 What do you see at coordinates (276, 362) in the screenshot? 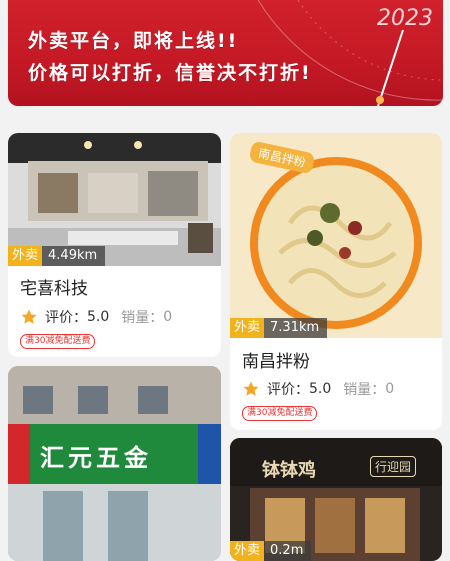
I see `shop-name: 南昌拌粉` at bounding box center [276, 362].